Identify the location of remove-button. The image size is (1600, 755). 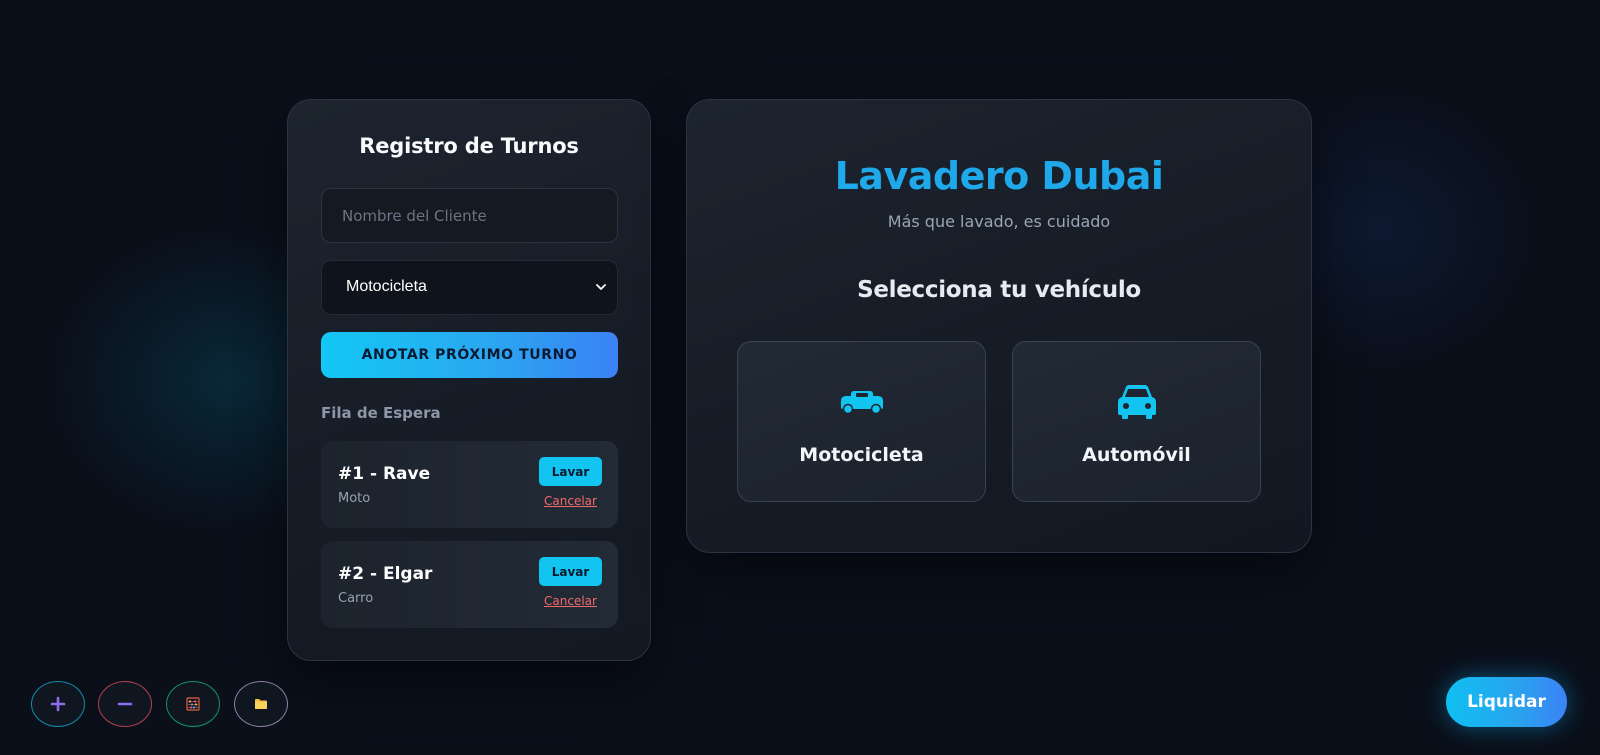
(125, 704).